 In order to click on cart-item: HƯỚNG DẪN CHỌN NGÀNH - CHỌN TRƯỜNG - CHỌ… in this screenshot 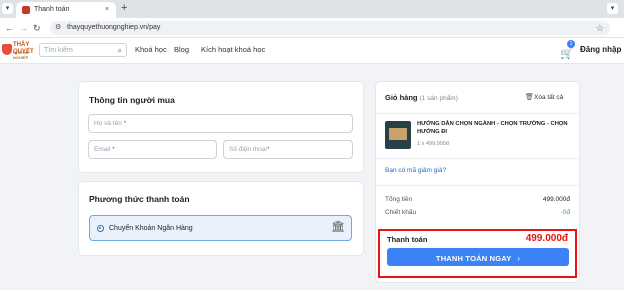, I will do `click(477, 136)`.